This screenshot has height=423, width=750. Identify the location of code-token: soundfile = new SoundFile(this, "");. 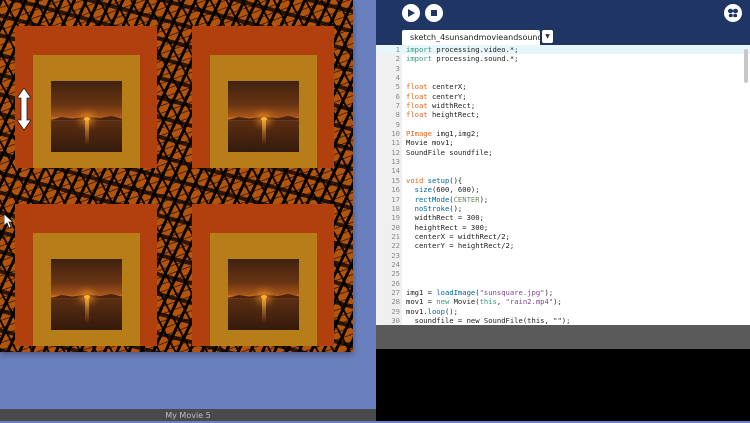
(488, 320).